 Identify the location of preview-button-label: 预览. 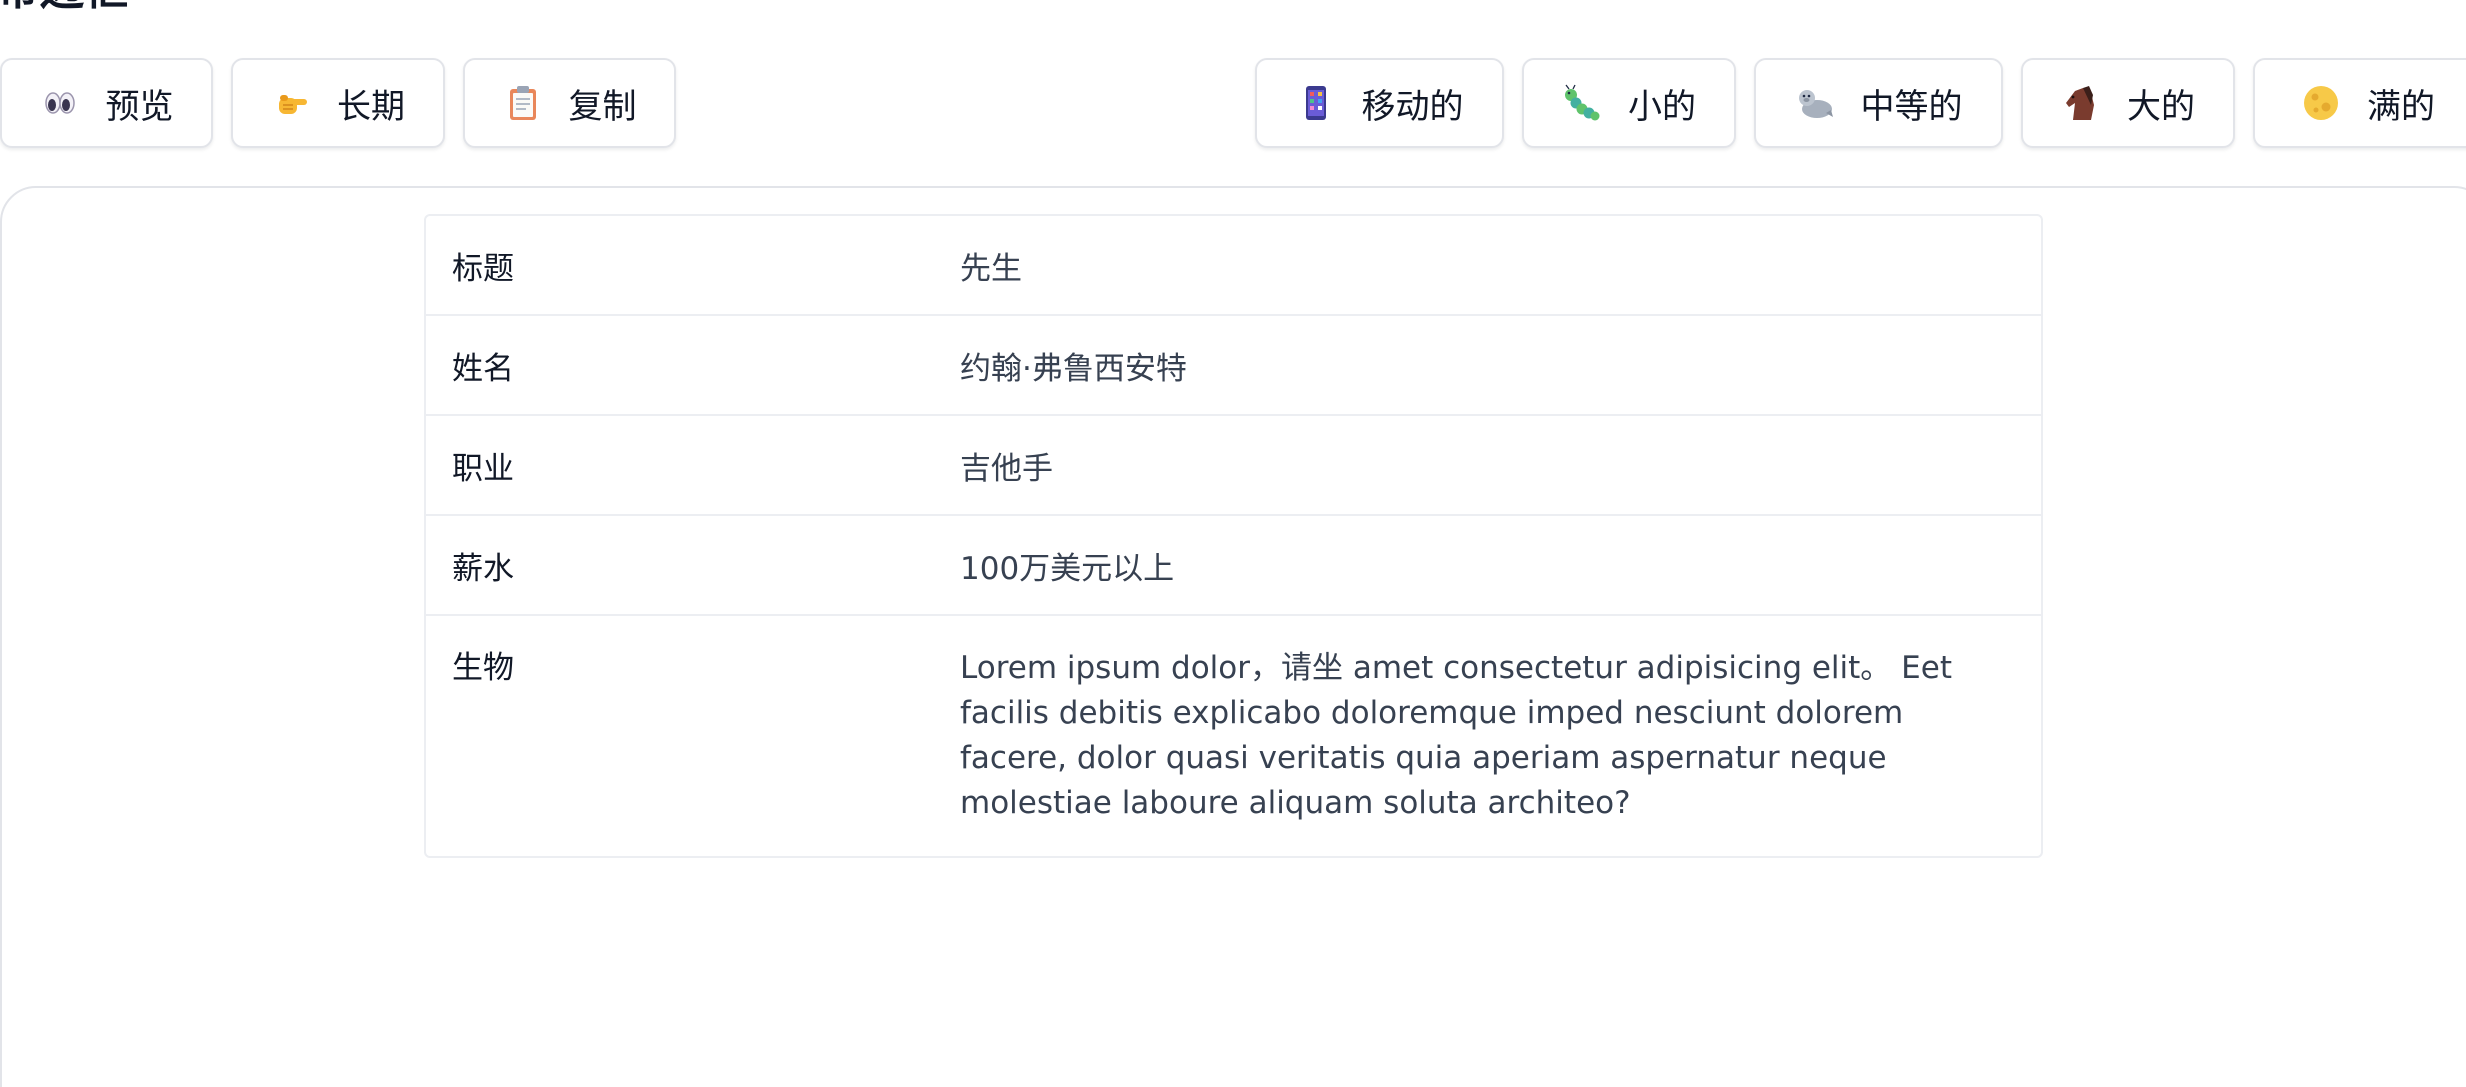
(139, 106).